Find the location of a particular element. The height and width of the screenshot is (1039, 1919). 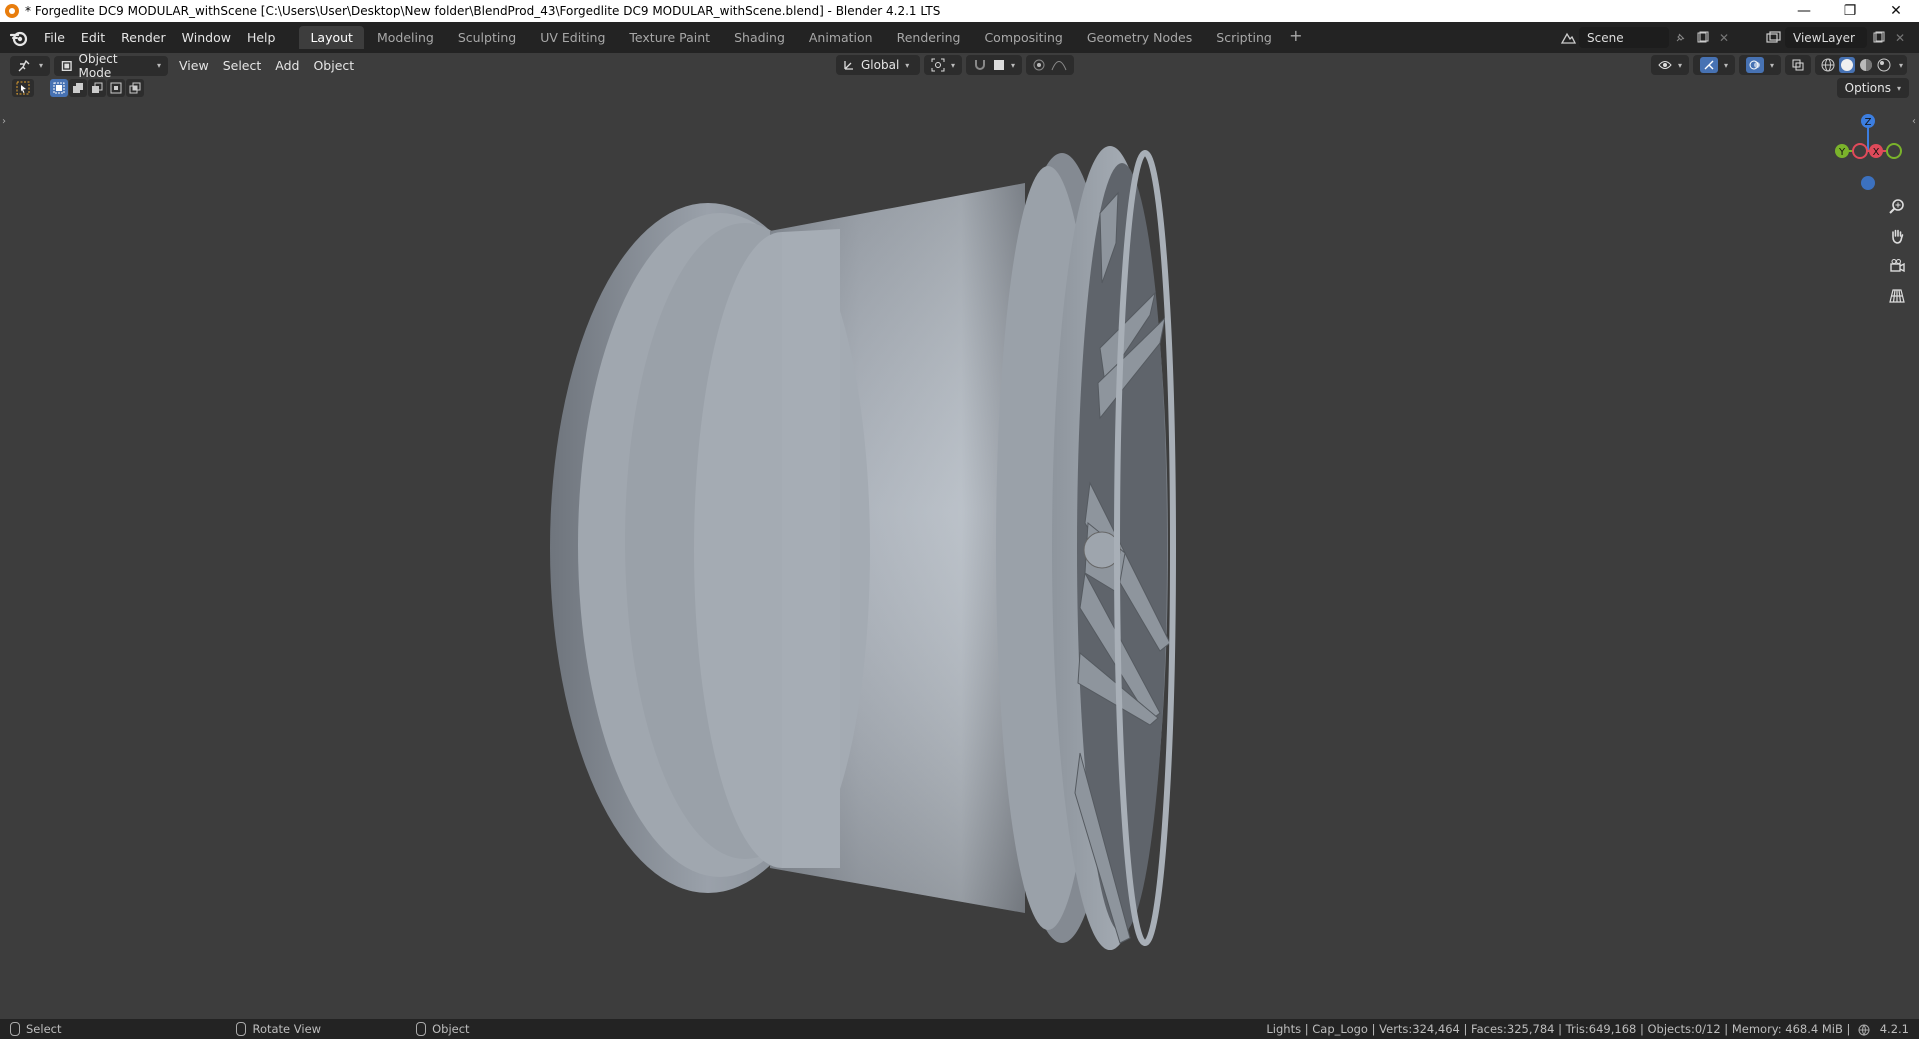

blender-version: 4.2.1 is located at coordinates (1894, 1029).